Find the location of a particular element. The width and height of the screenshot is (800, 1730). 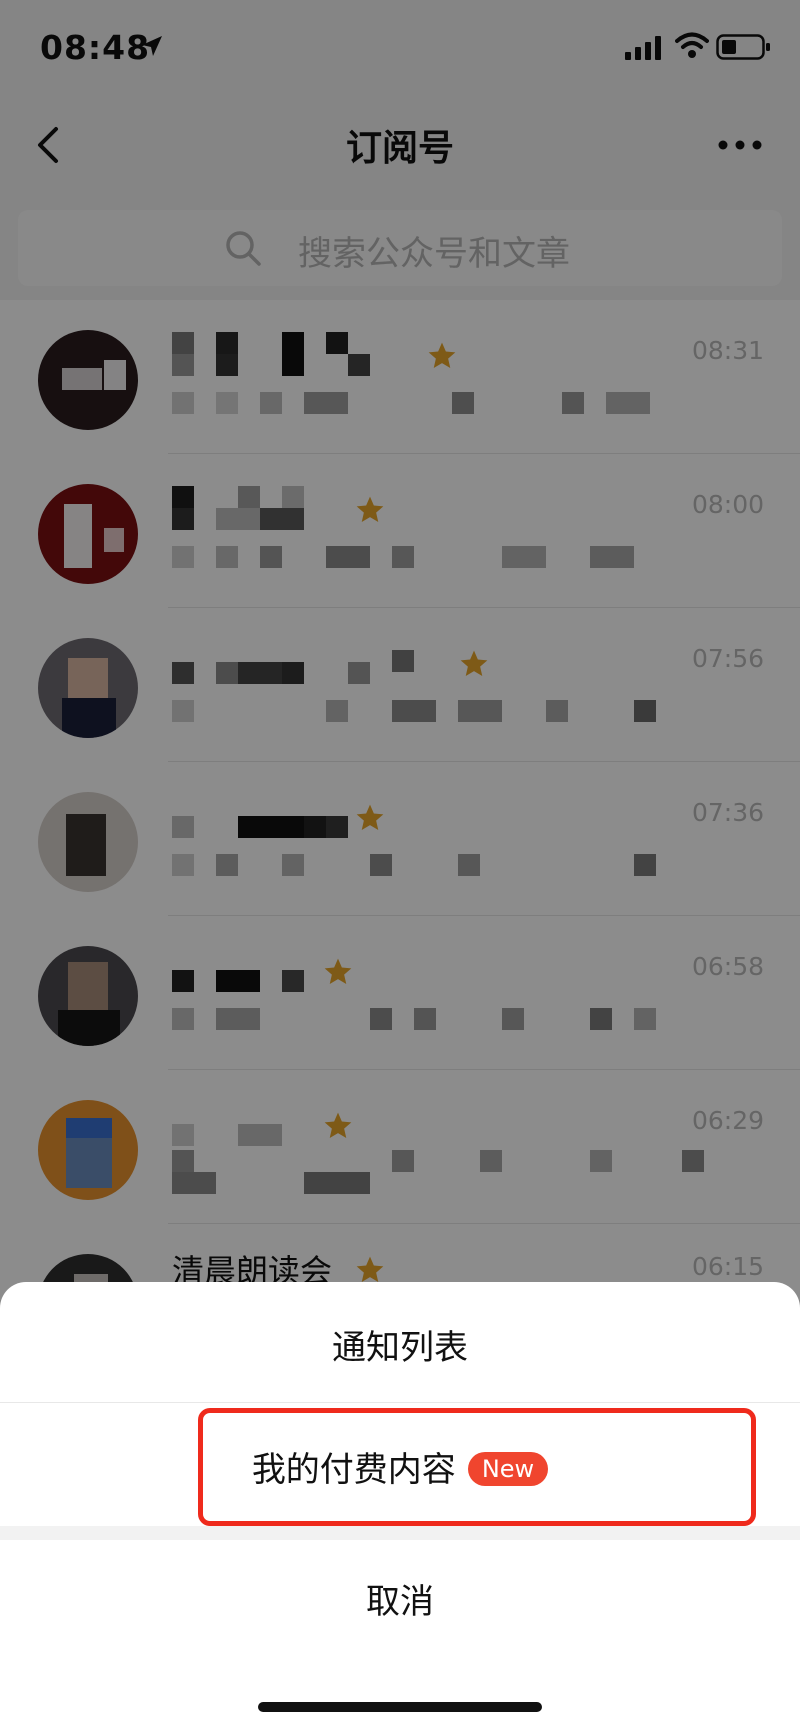

divider is located at coordinates (400, 1402).